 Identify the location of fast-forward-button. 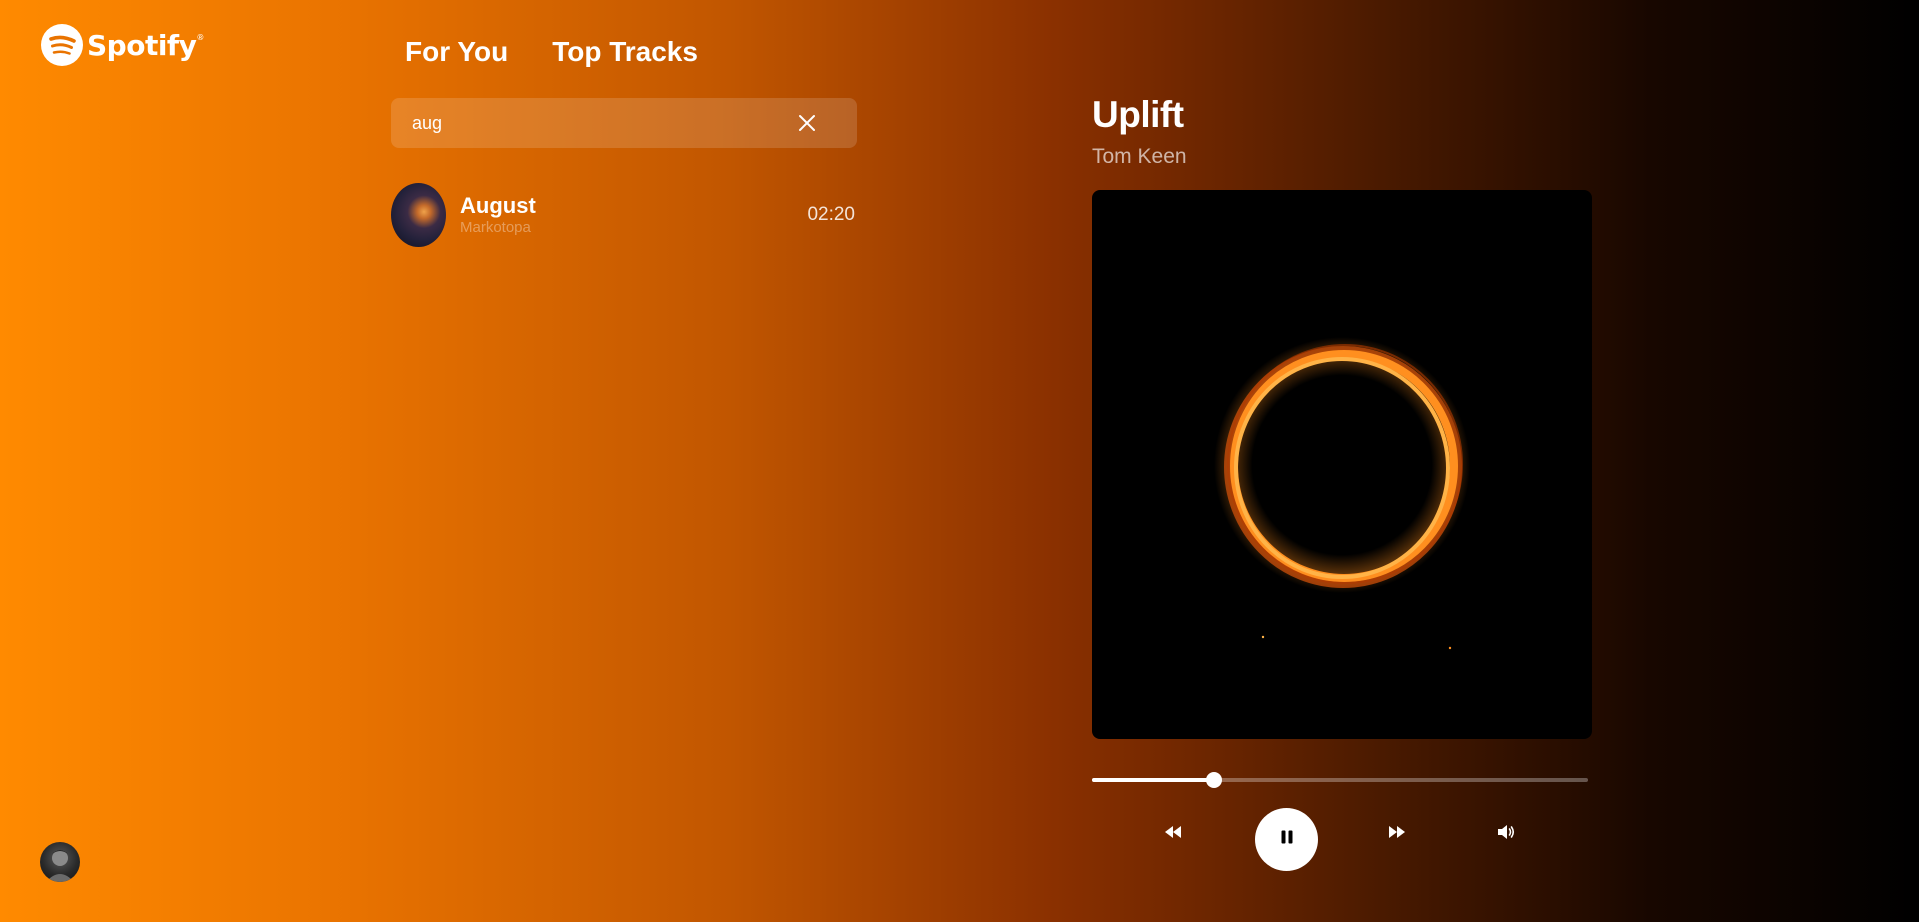
(1397, 834).